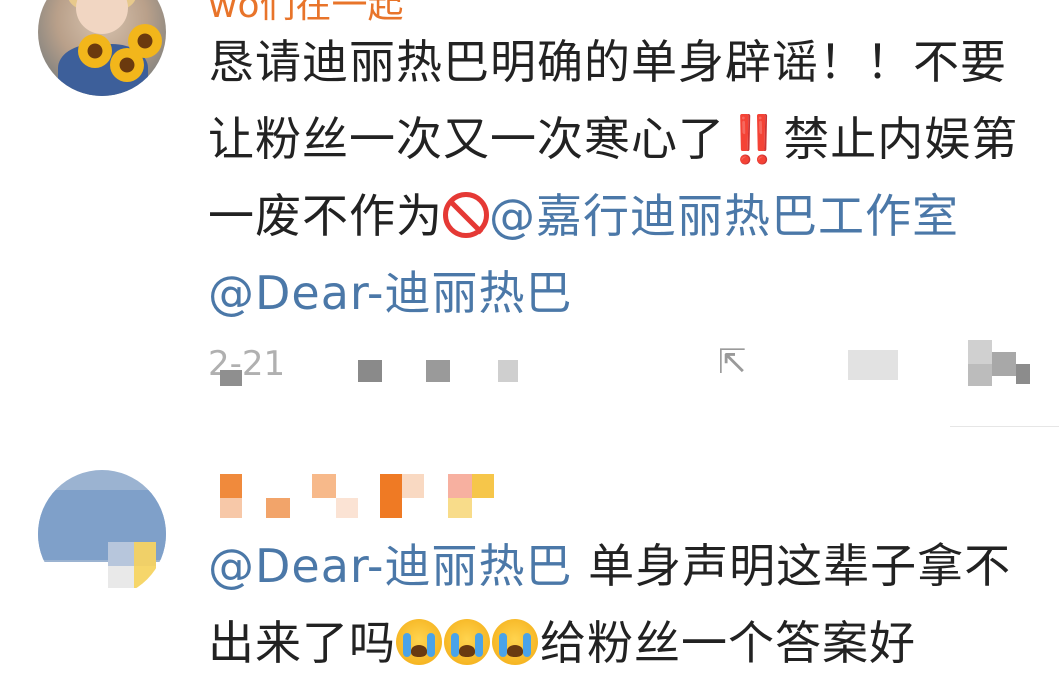  Describe the element at coordinates (732, 362) in the screenshot. I see `share-icon: ⇱` at that location.